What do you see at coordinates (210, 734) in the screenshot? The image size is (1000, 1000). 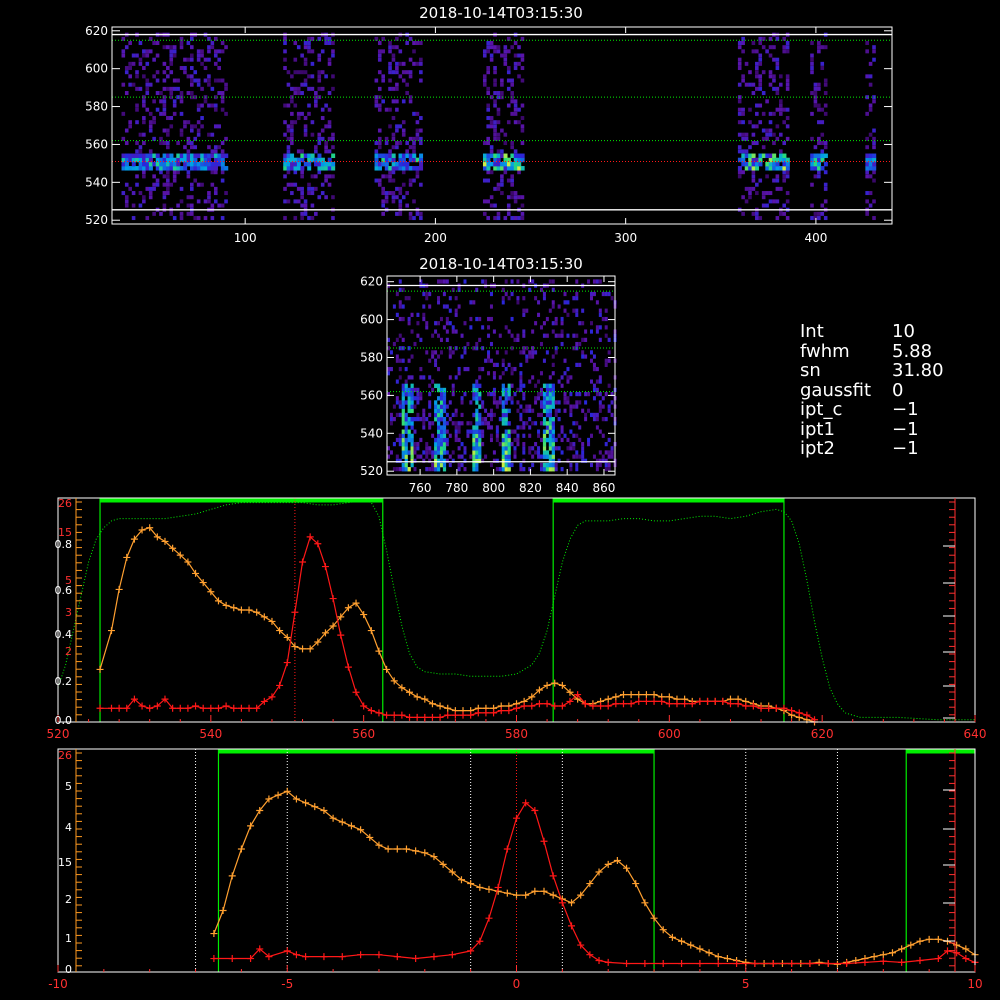 I see `x-tick-label: 540` at bounding box center [210, 734].